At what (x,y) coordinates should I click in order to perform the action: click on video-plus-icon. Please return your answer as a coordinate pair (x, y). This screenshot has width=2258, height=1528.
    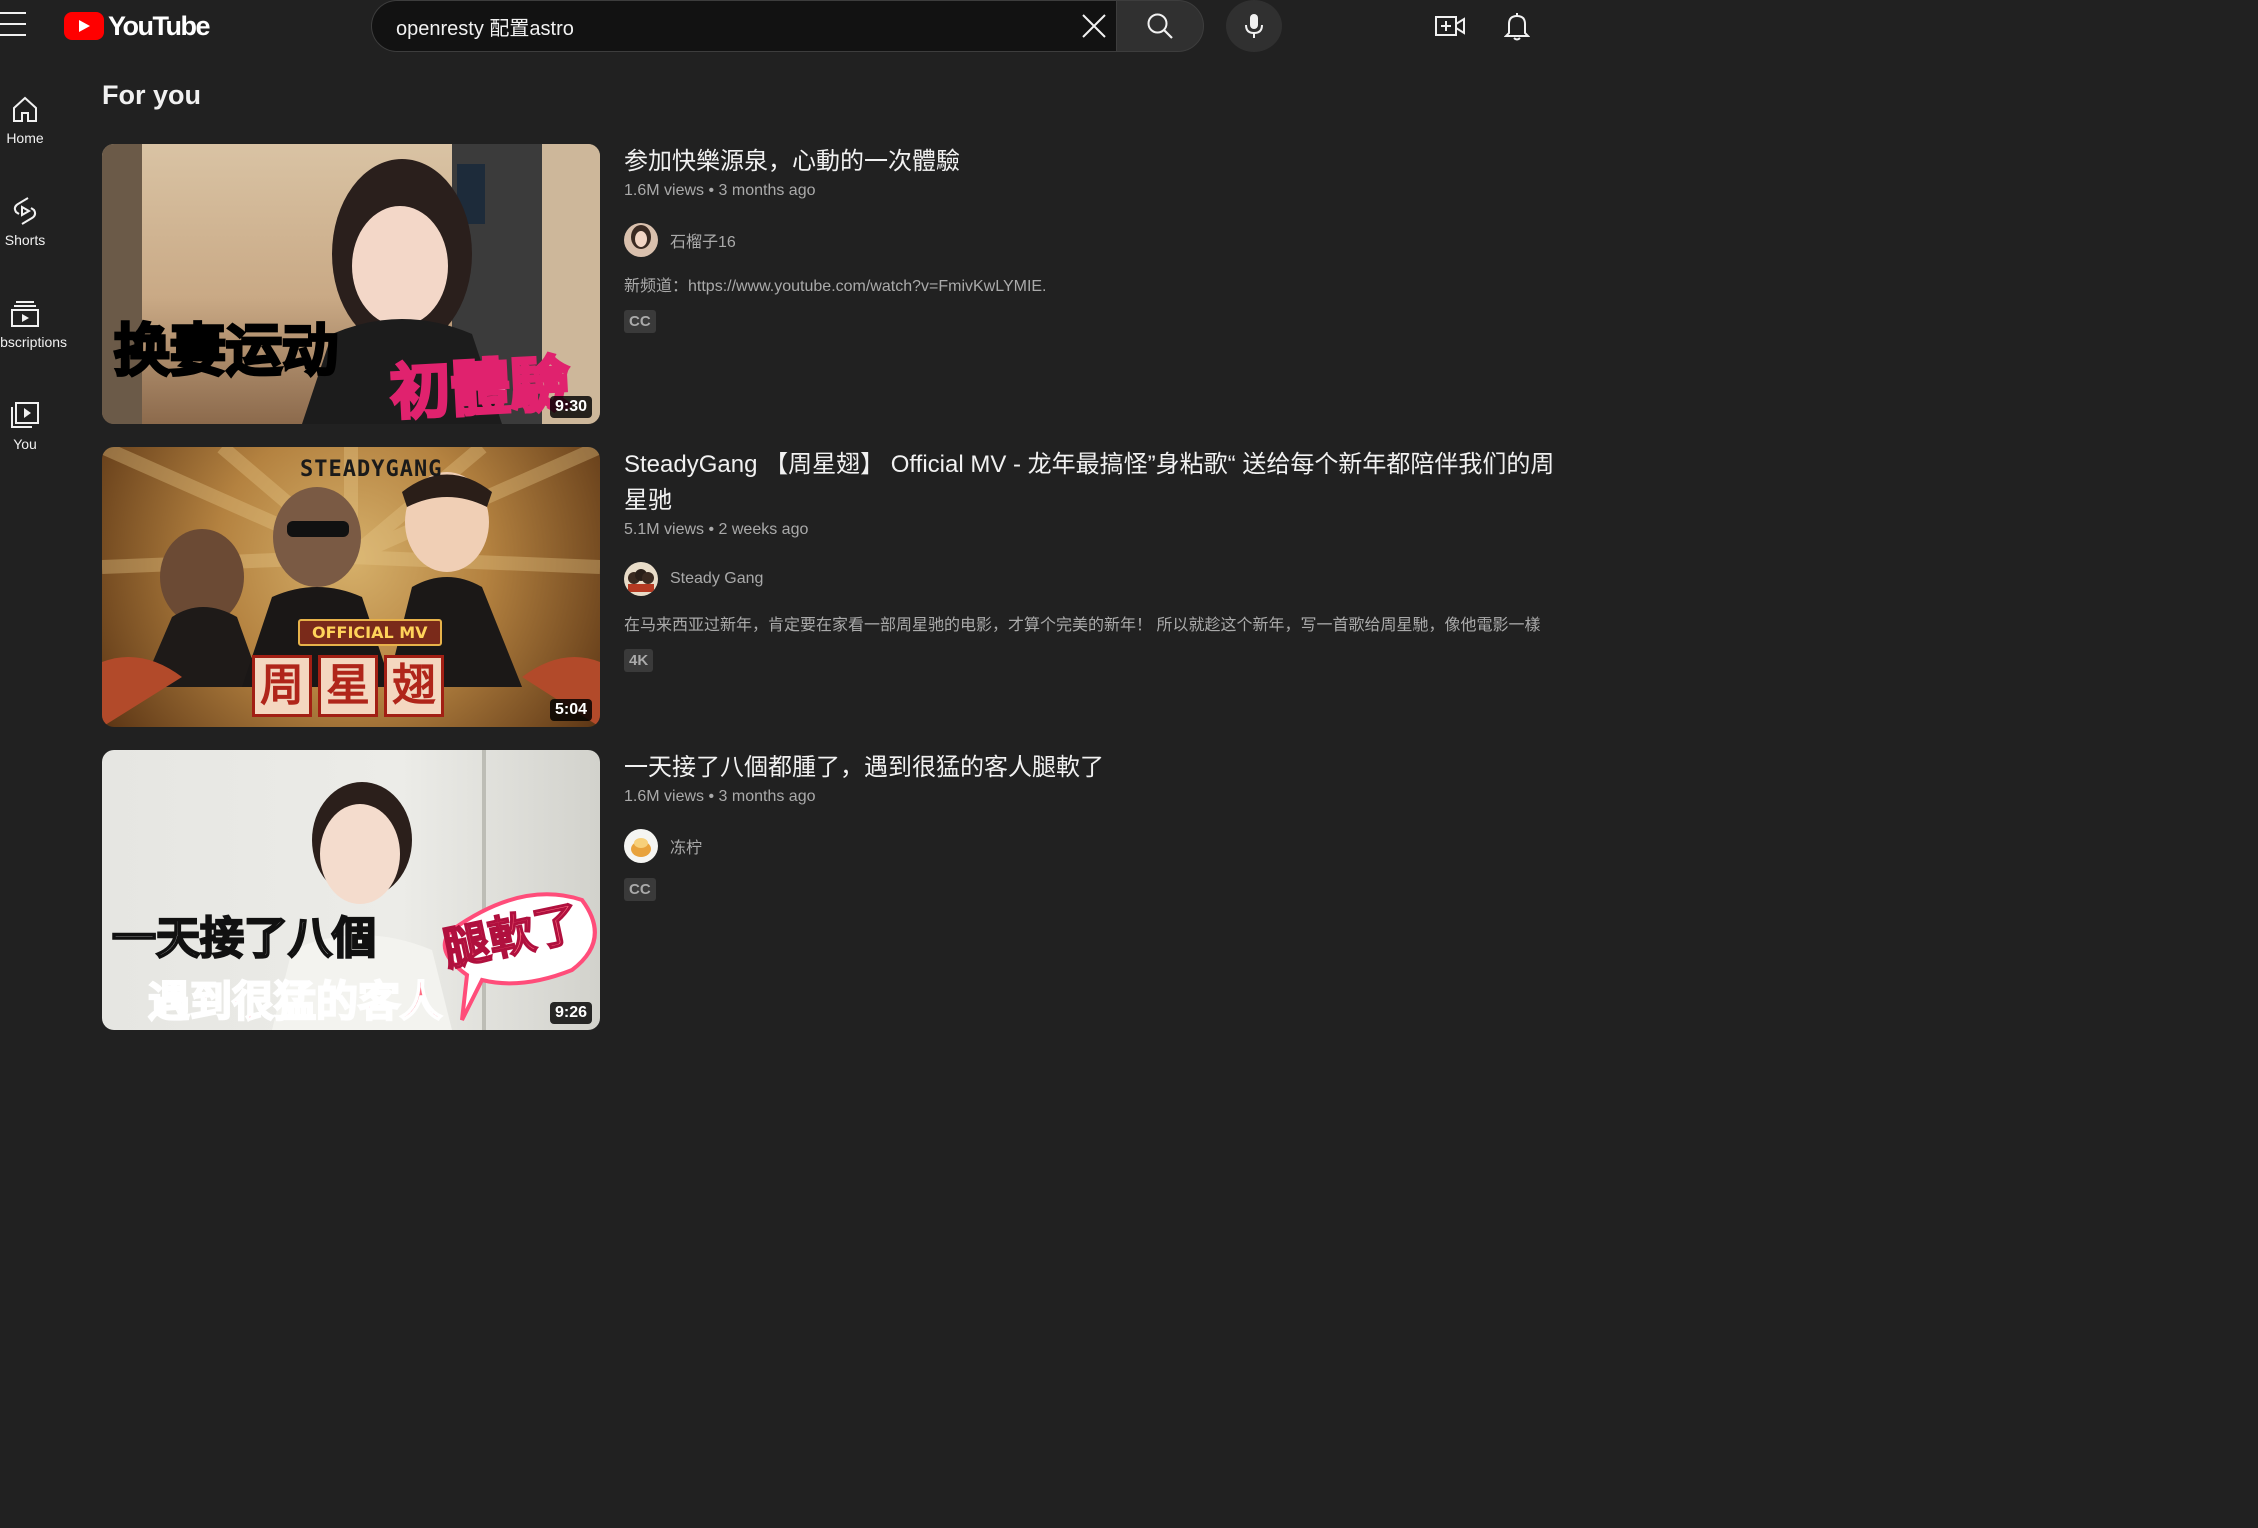
    Looking at the image, I should click on (1450, 26).